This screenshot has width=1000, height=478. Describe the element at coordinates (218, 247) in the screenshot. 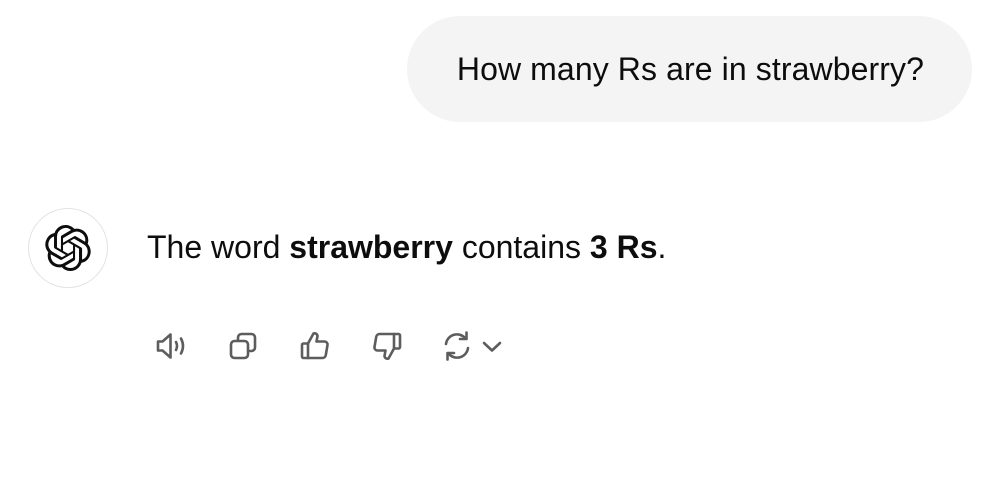

I see `assistant-message-prefix: The word` at that location.